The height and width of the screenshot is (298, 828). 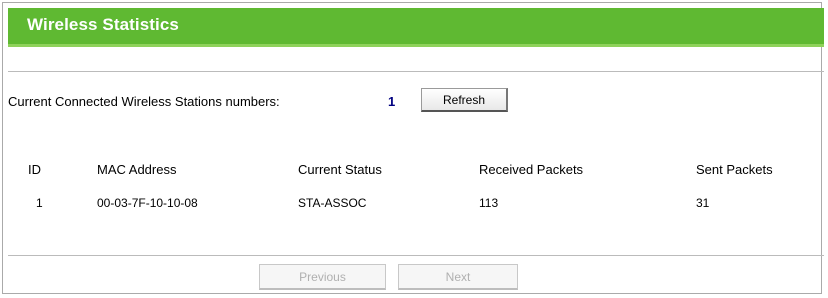 What do you see at coordinates (103, 24) in the screenshot?
I see `page-title: Wireless Statistics` at bounding box center [103, 24].